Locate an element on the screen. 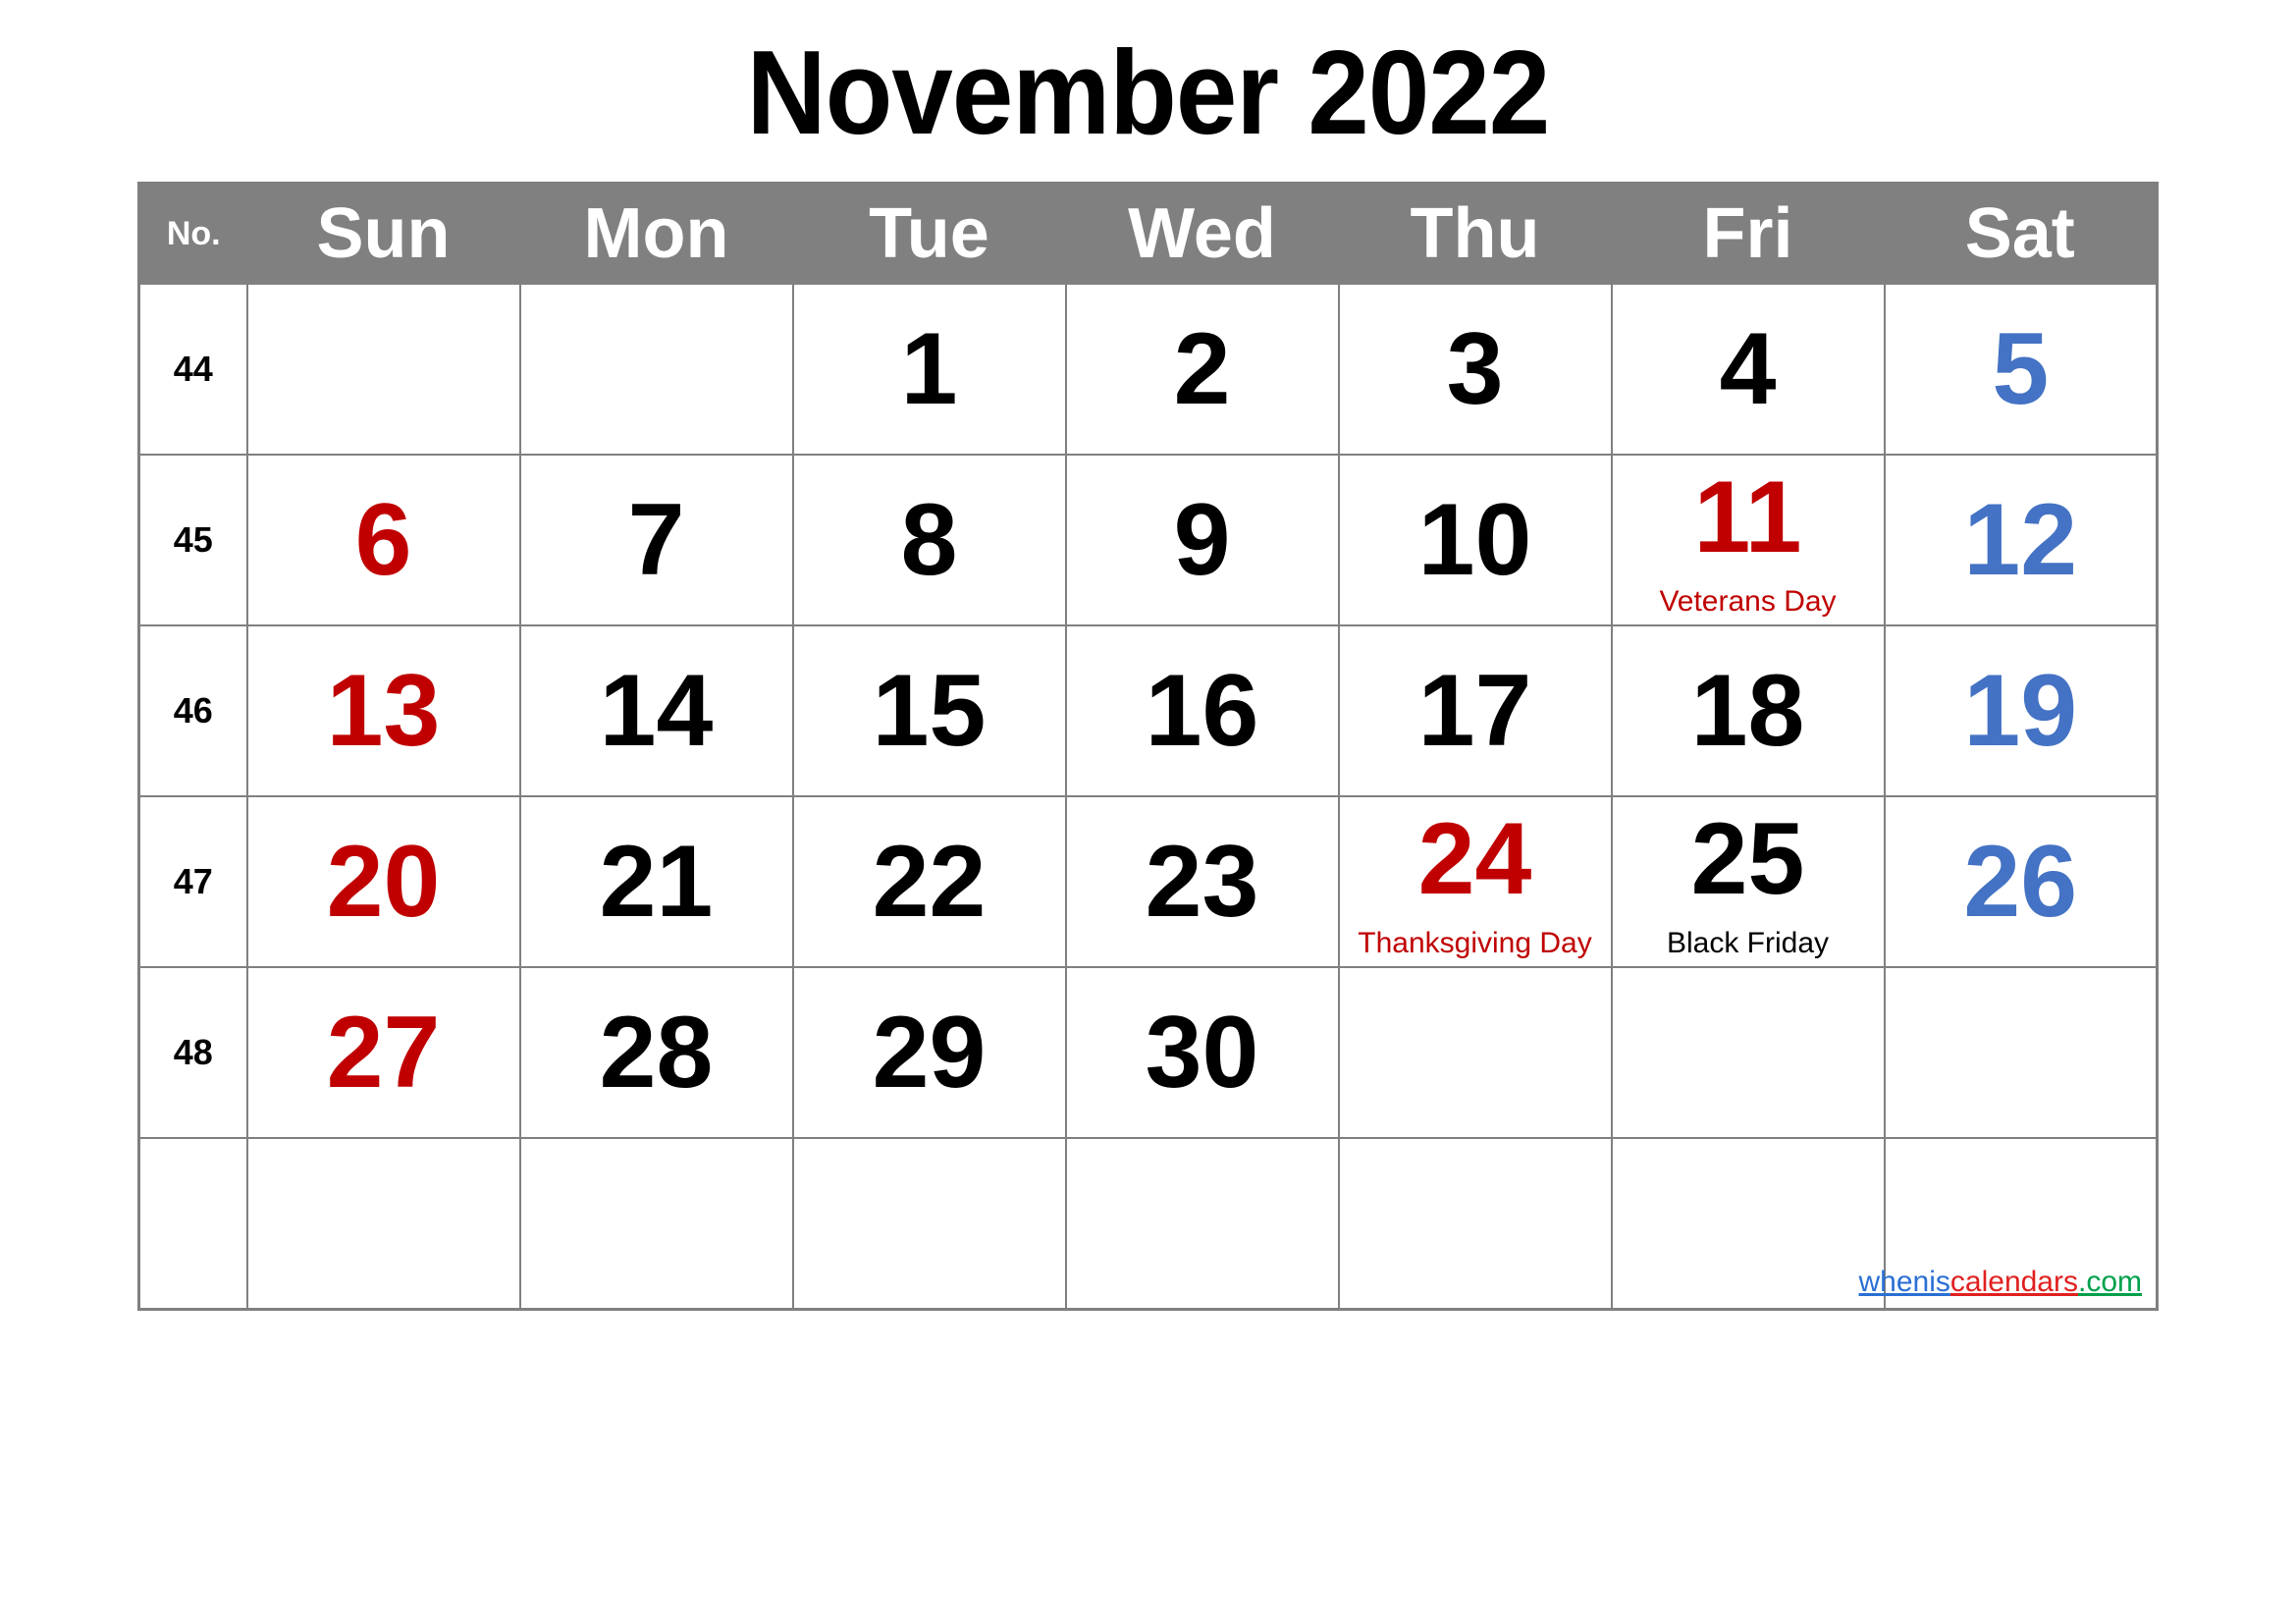  day-number: 30 is located at coordinates (1202, 1053).